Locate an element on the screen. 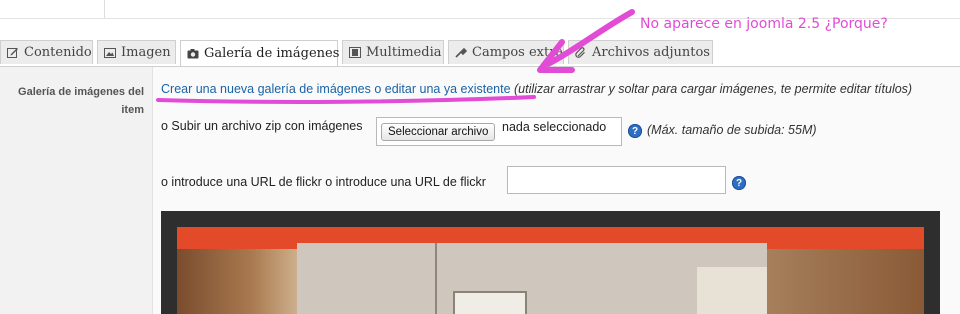  annotation-arrow-icon is located at coordinates (590, 38).